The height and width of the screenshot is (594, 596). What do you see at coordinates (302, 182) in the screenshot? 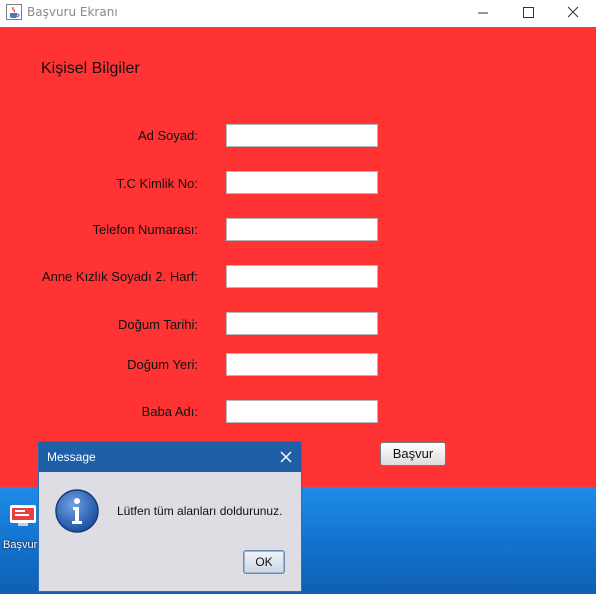
I see `tc-kimlik-input` at bounding box center [302, 182].